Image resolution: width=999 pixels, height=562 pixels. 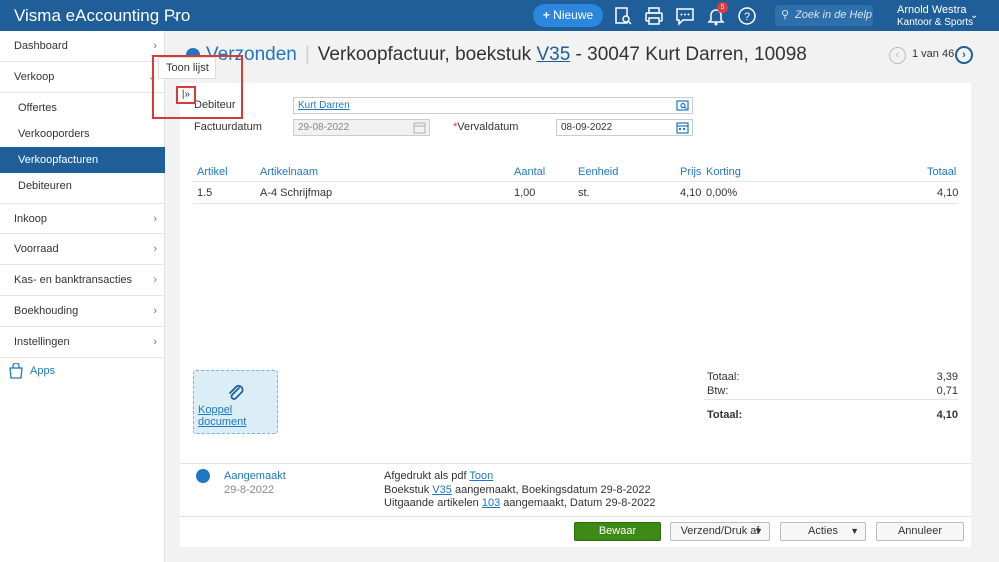 What do you see at coordinates (431, 503) in the screenshot?
I see `history-text: Uitgaande artikelen` at bounding box center [431, 503].